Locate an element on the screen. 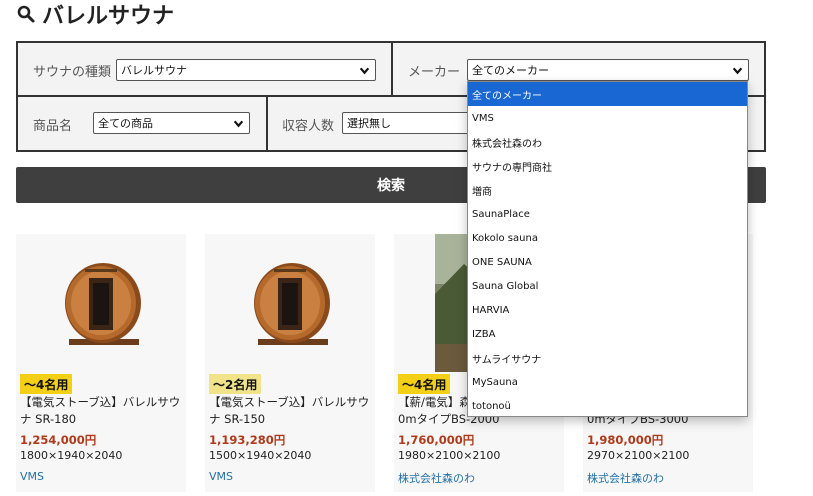  maker-option: サムライサウナ is located at coordinates (607, 358).